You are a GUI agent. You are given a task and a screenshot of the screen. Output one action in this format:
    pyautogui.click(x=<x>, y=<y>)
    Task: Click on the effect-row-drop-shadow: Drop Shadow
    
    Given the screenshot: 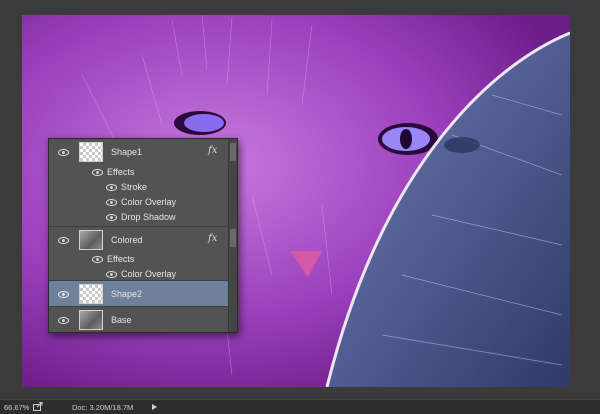 What is the action you would take?
    pyautogui.click(x=139, y=217)
    